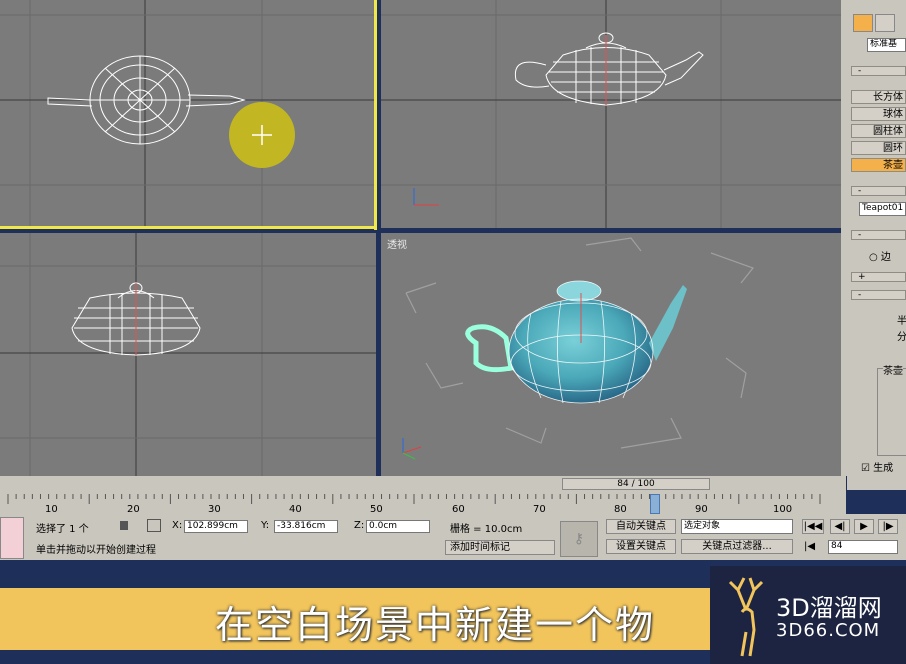 This screenshot has width=906, height=664. Describe the element at coordinates (486, 529) in the screenshot. I see `grid-size: 栅格 = 10.0cm` at that location.